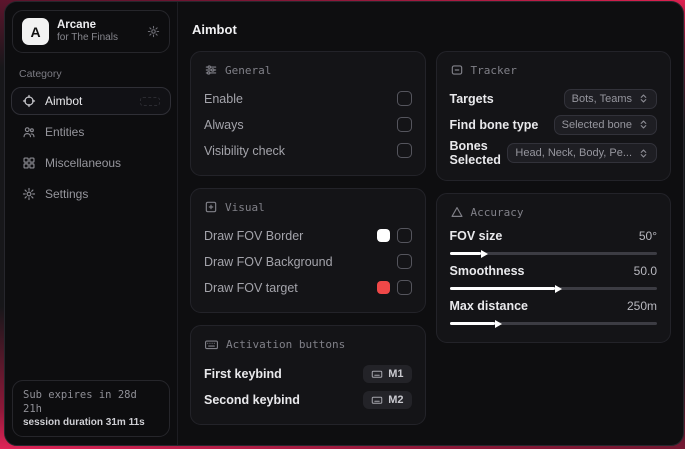  What do you see at coordinates (457, 70) in the screenshot?
I see `minus-square-icon` at bounding box center [457, 70].